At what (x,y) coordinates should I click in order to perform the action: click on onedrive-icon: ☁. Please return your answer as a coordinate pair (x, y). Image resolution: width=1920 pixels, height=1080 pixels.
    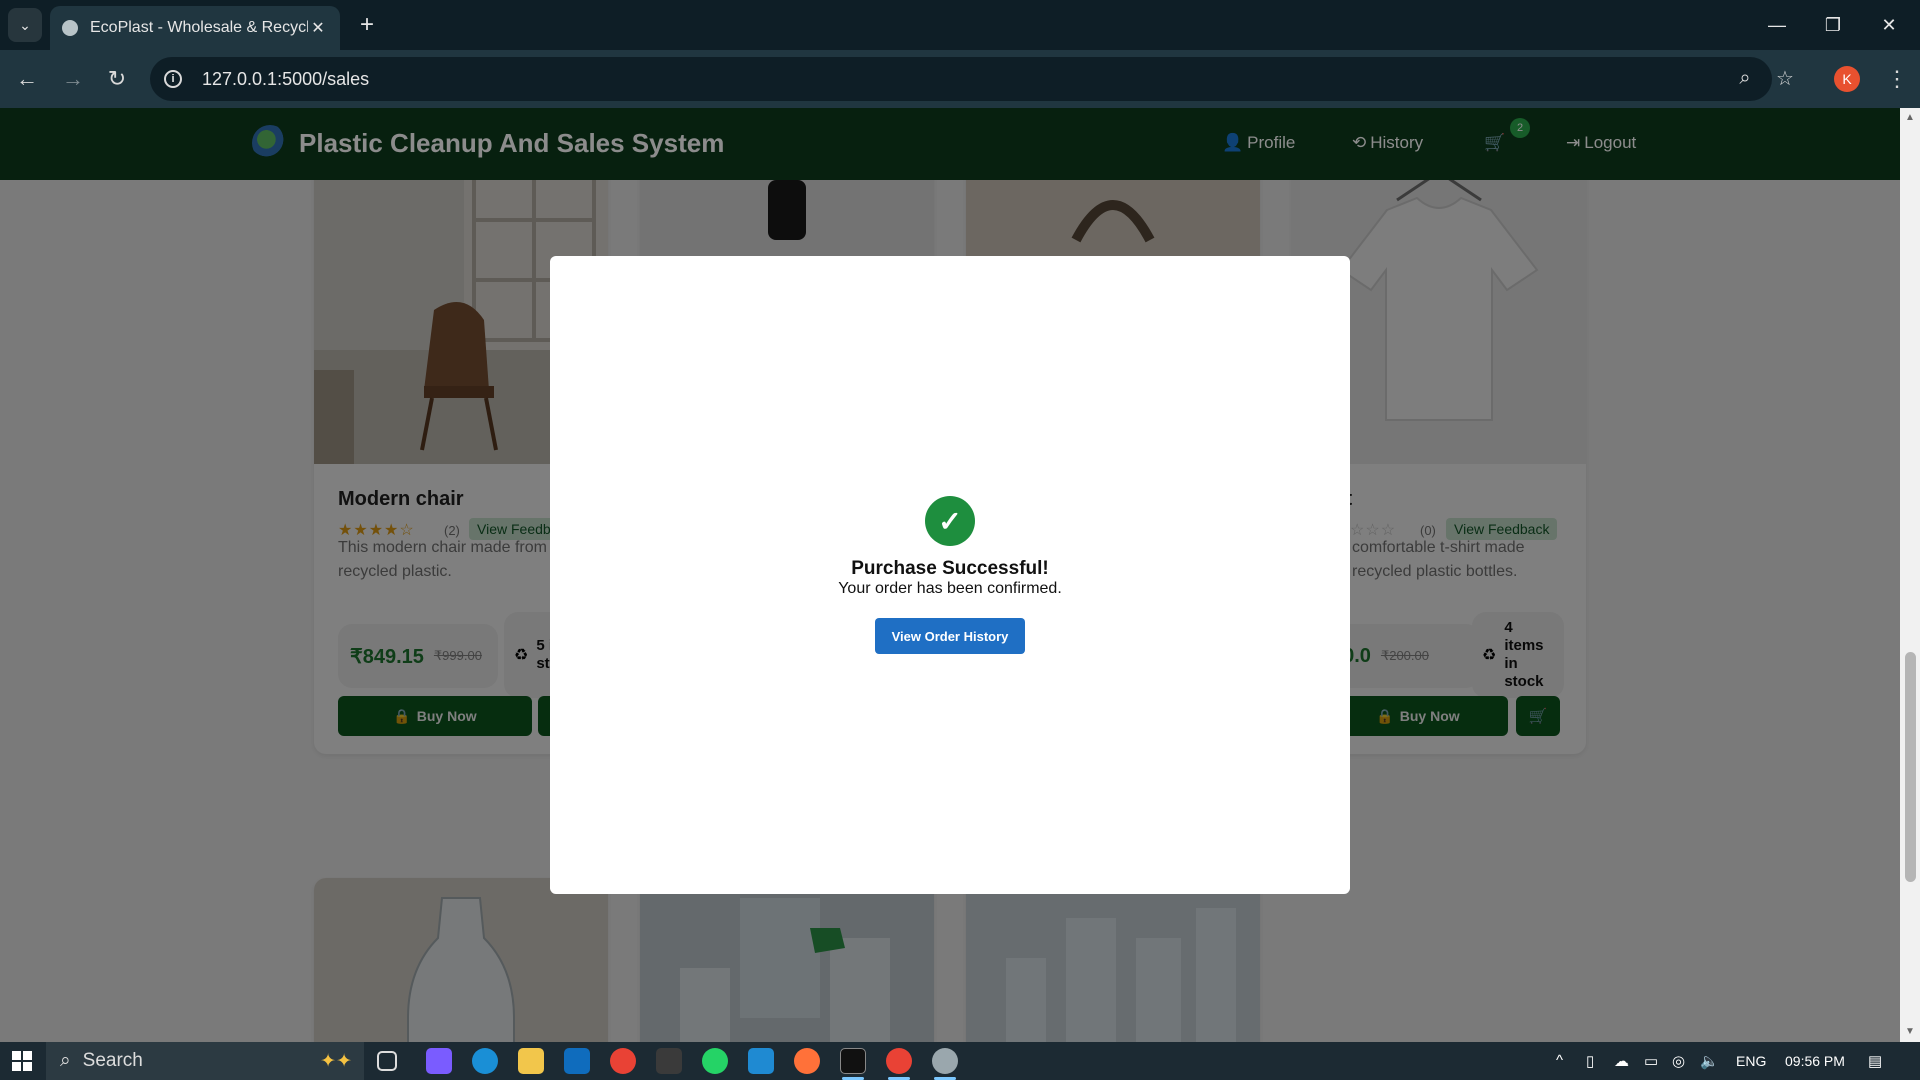
    Looking at the image, I should click on (1621, 1061).